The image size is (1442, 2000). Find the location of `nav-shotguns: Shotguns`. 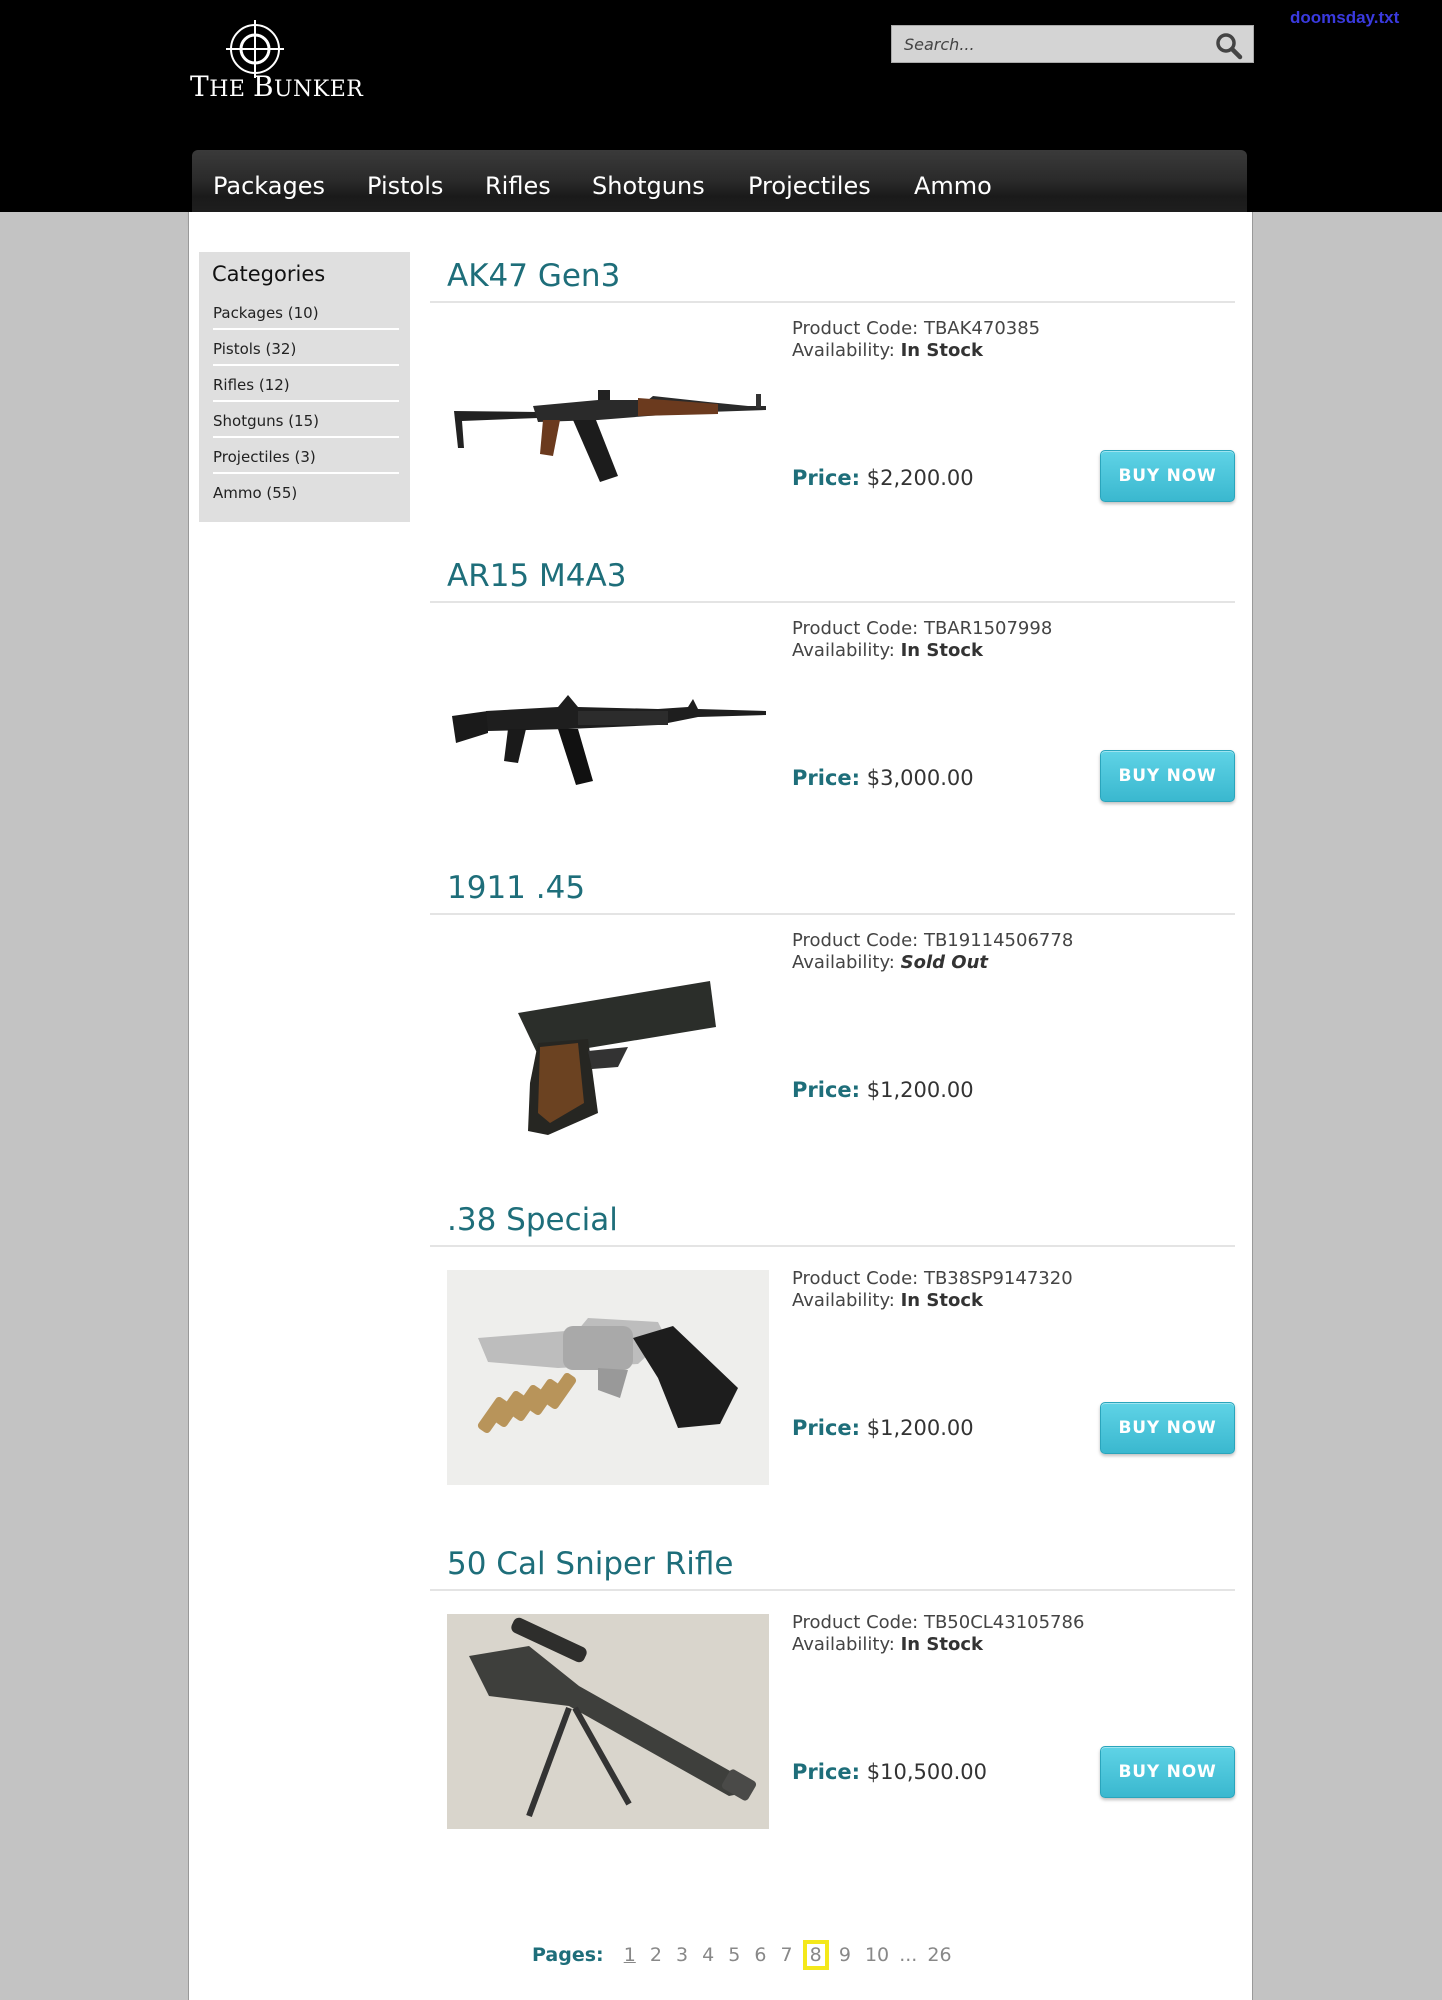

nav-shotguns: Shotguns is located at coordinates (648, 186).